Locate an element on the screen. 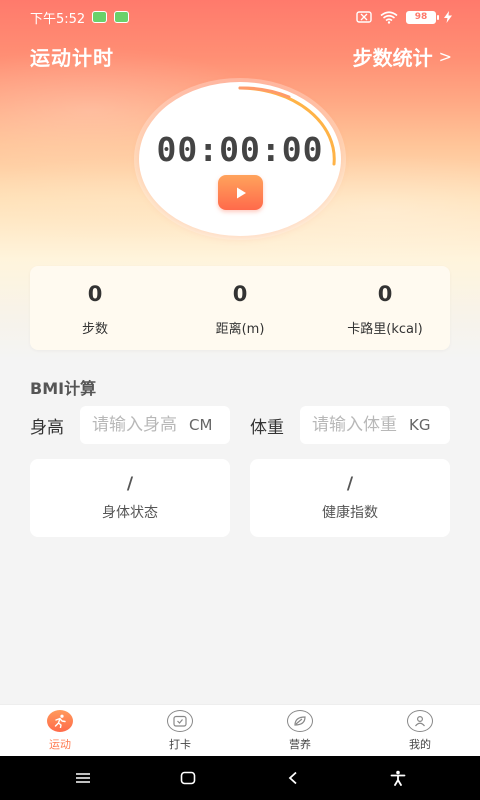 The image size is (480, 800). stat-label: 距离(m) is located at coordinates (240, 329).